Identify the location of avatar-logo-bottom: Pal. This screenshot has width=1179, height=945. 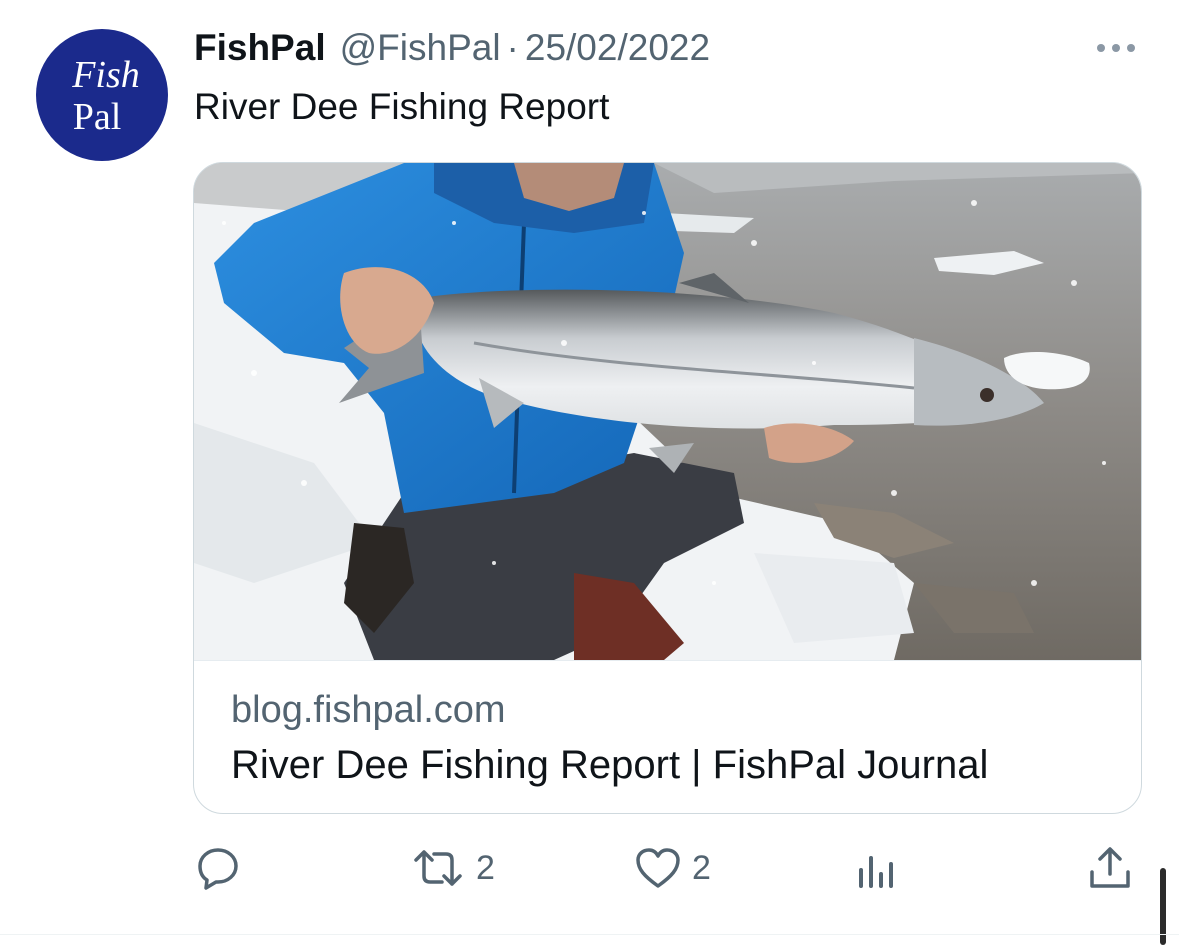
(97, 117).